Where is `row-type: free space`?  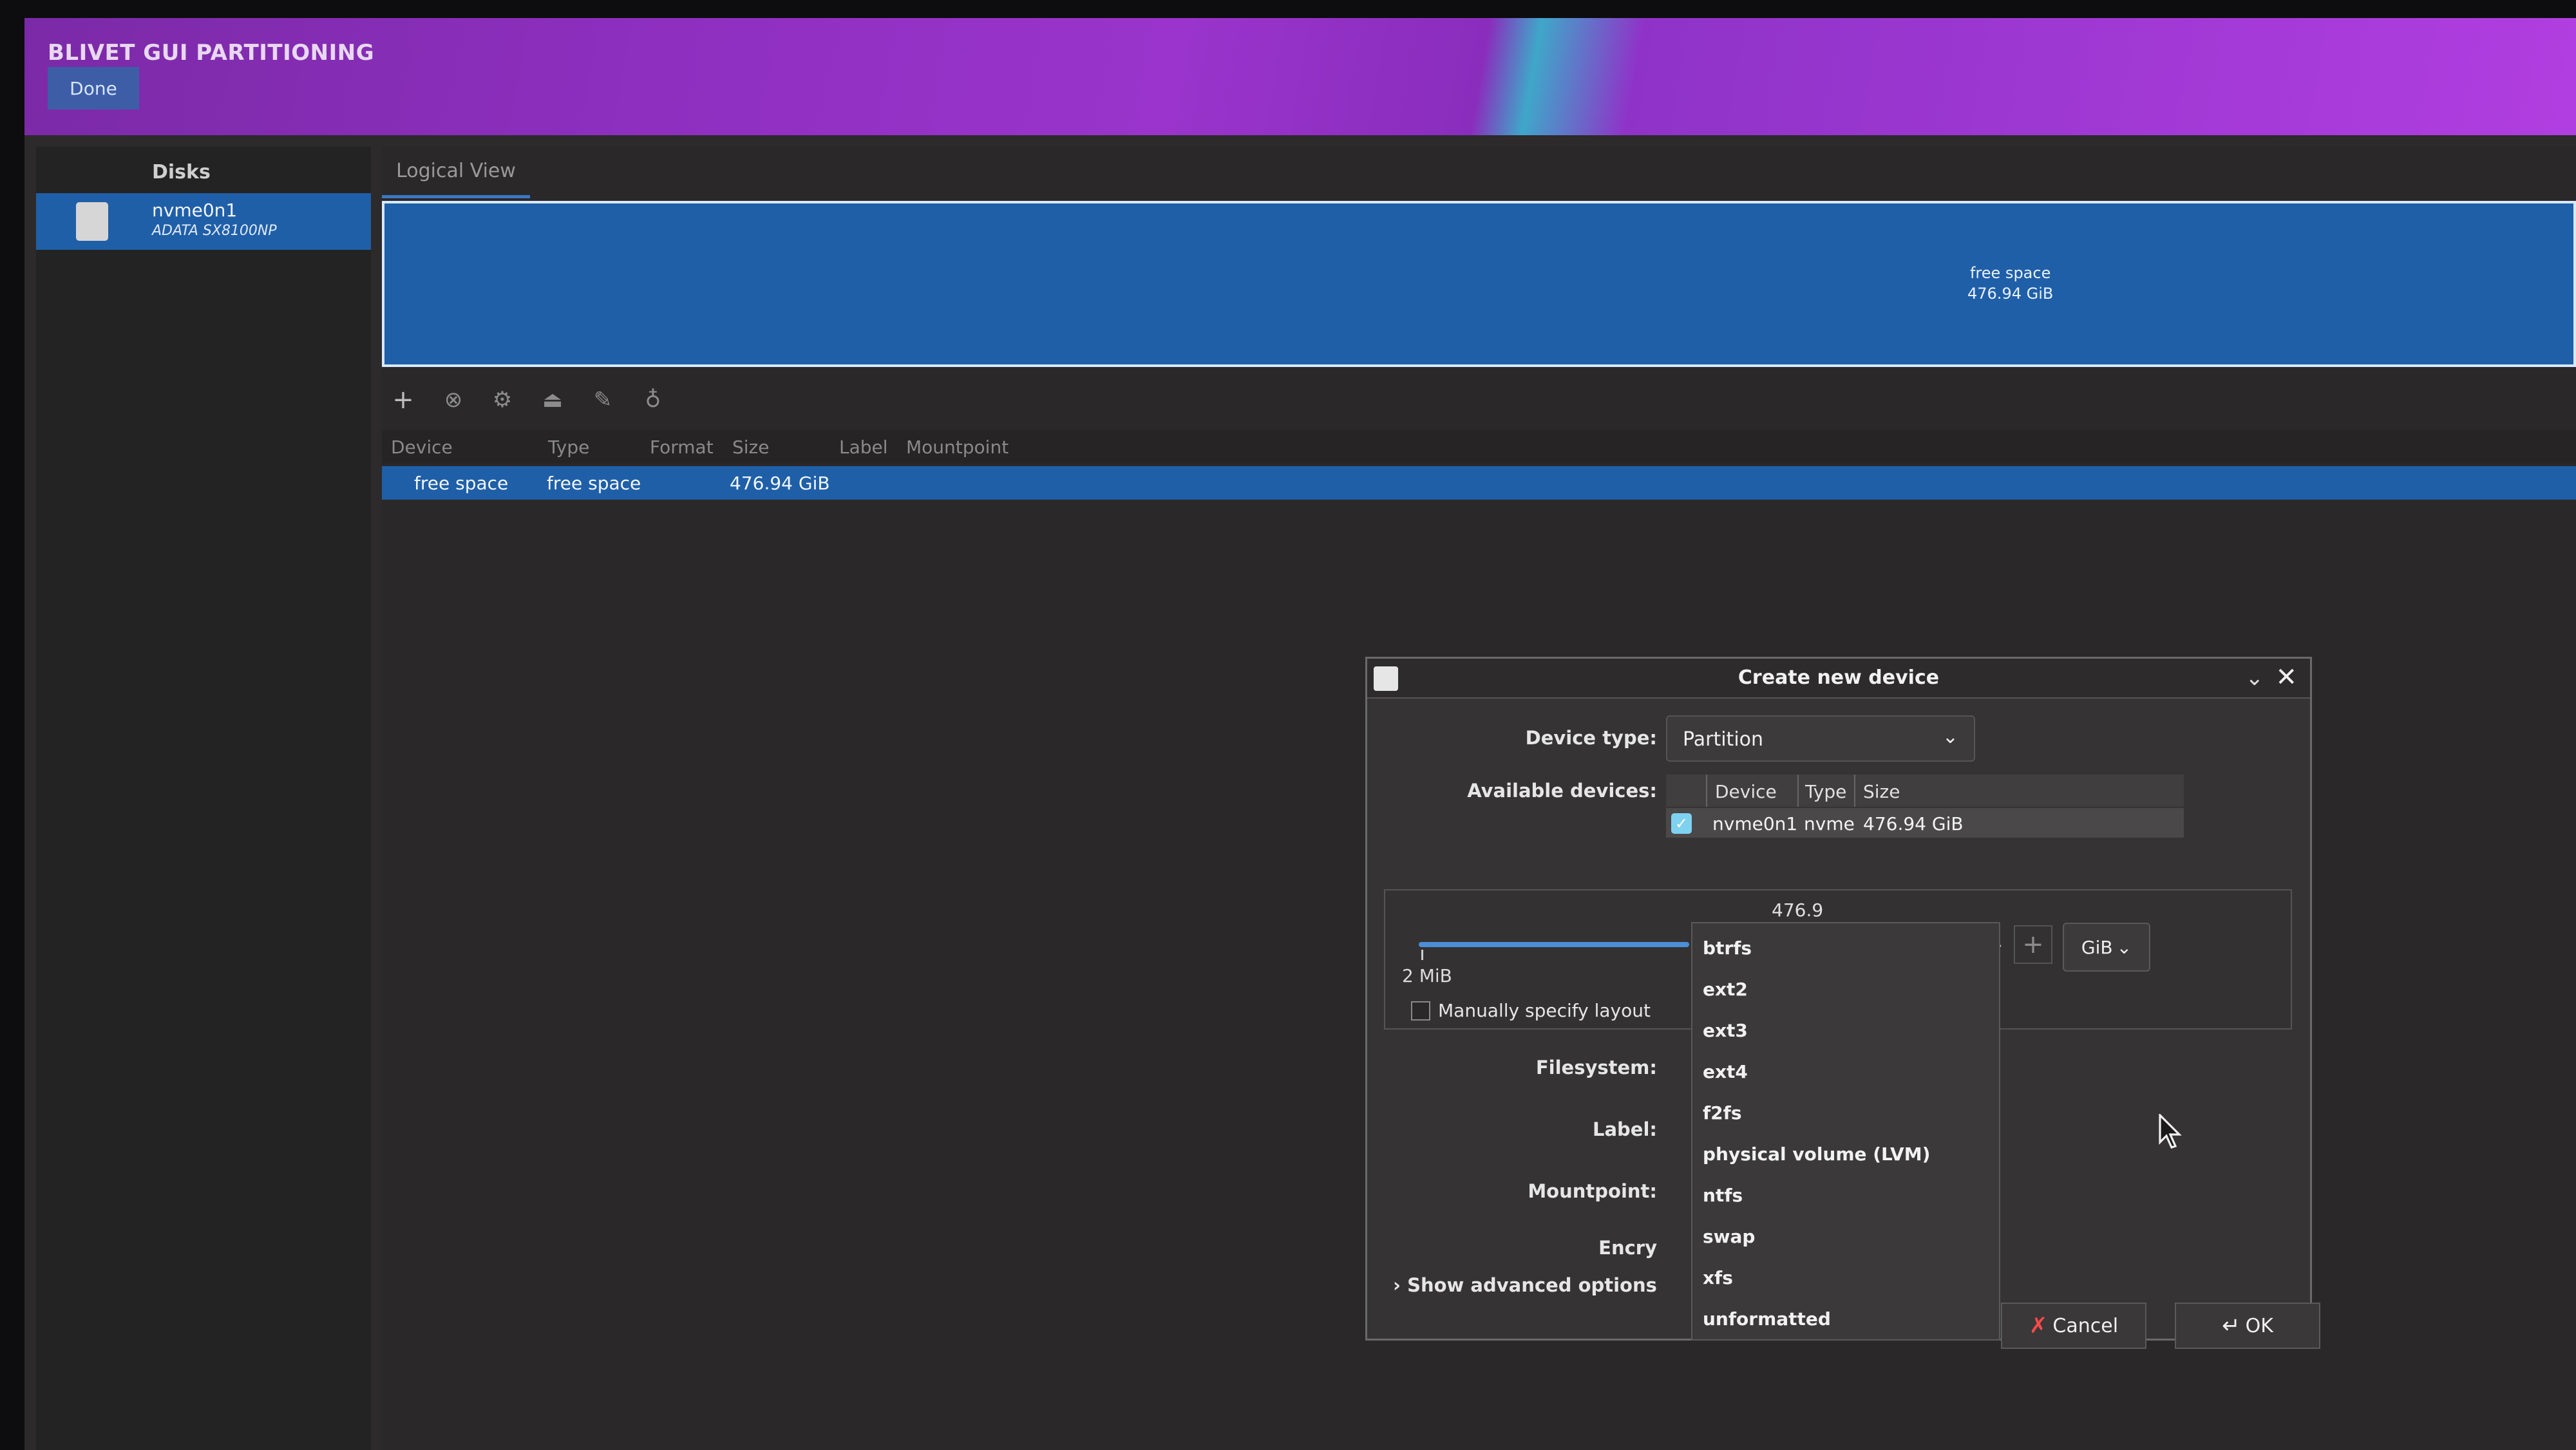 row-type: free space is located at coordinates (594, 483).